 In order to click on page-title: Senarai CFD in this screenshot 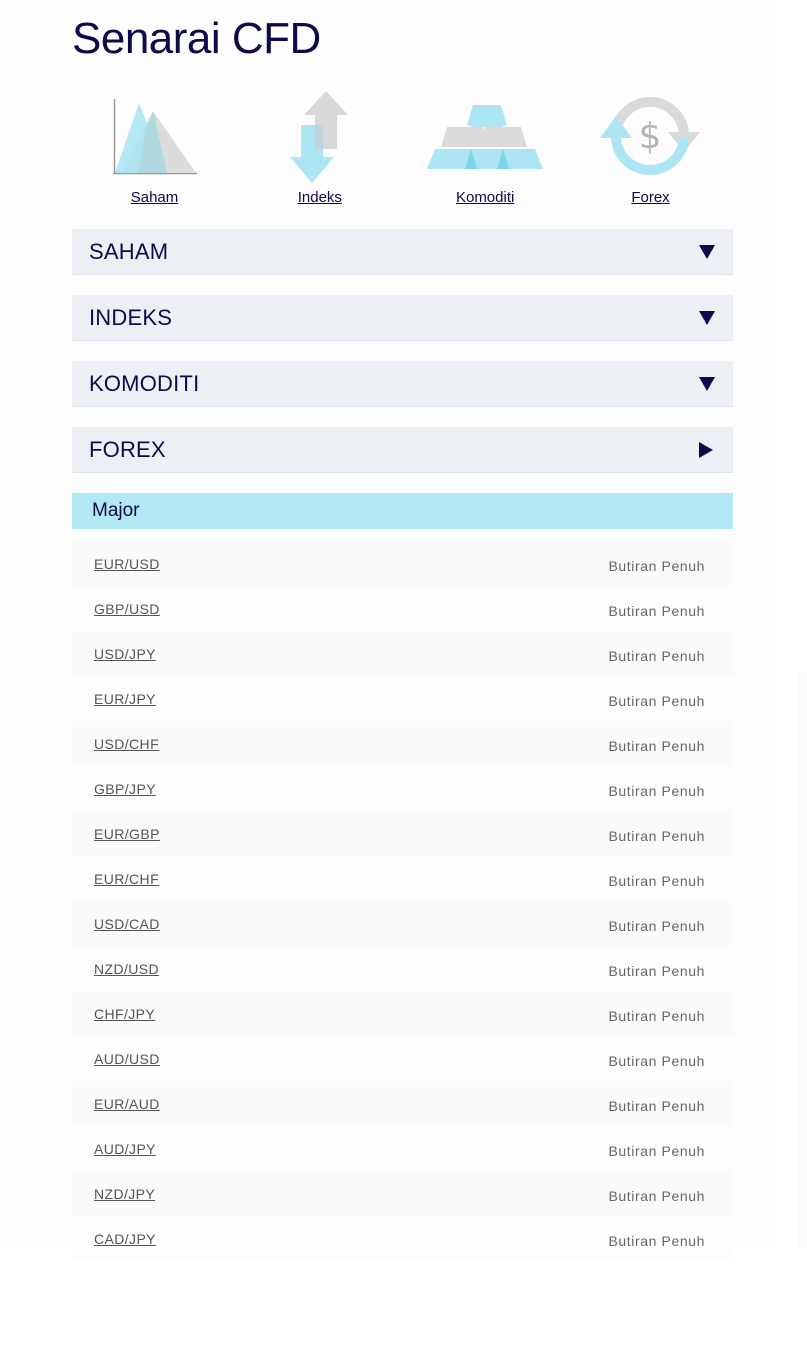, I will do `click(196, 38)`.